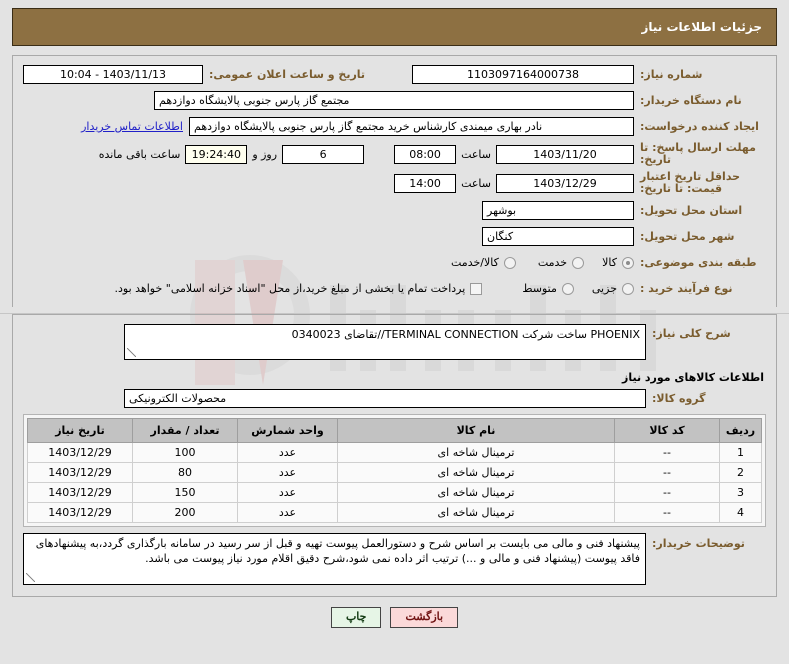 The image size is (789, 664). What do you see at coordinates (565, 154) in the screenshot?
I see `deadline-date-value: 1403/11/20` at bounding box center [565, 154].